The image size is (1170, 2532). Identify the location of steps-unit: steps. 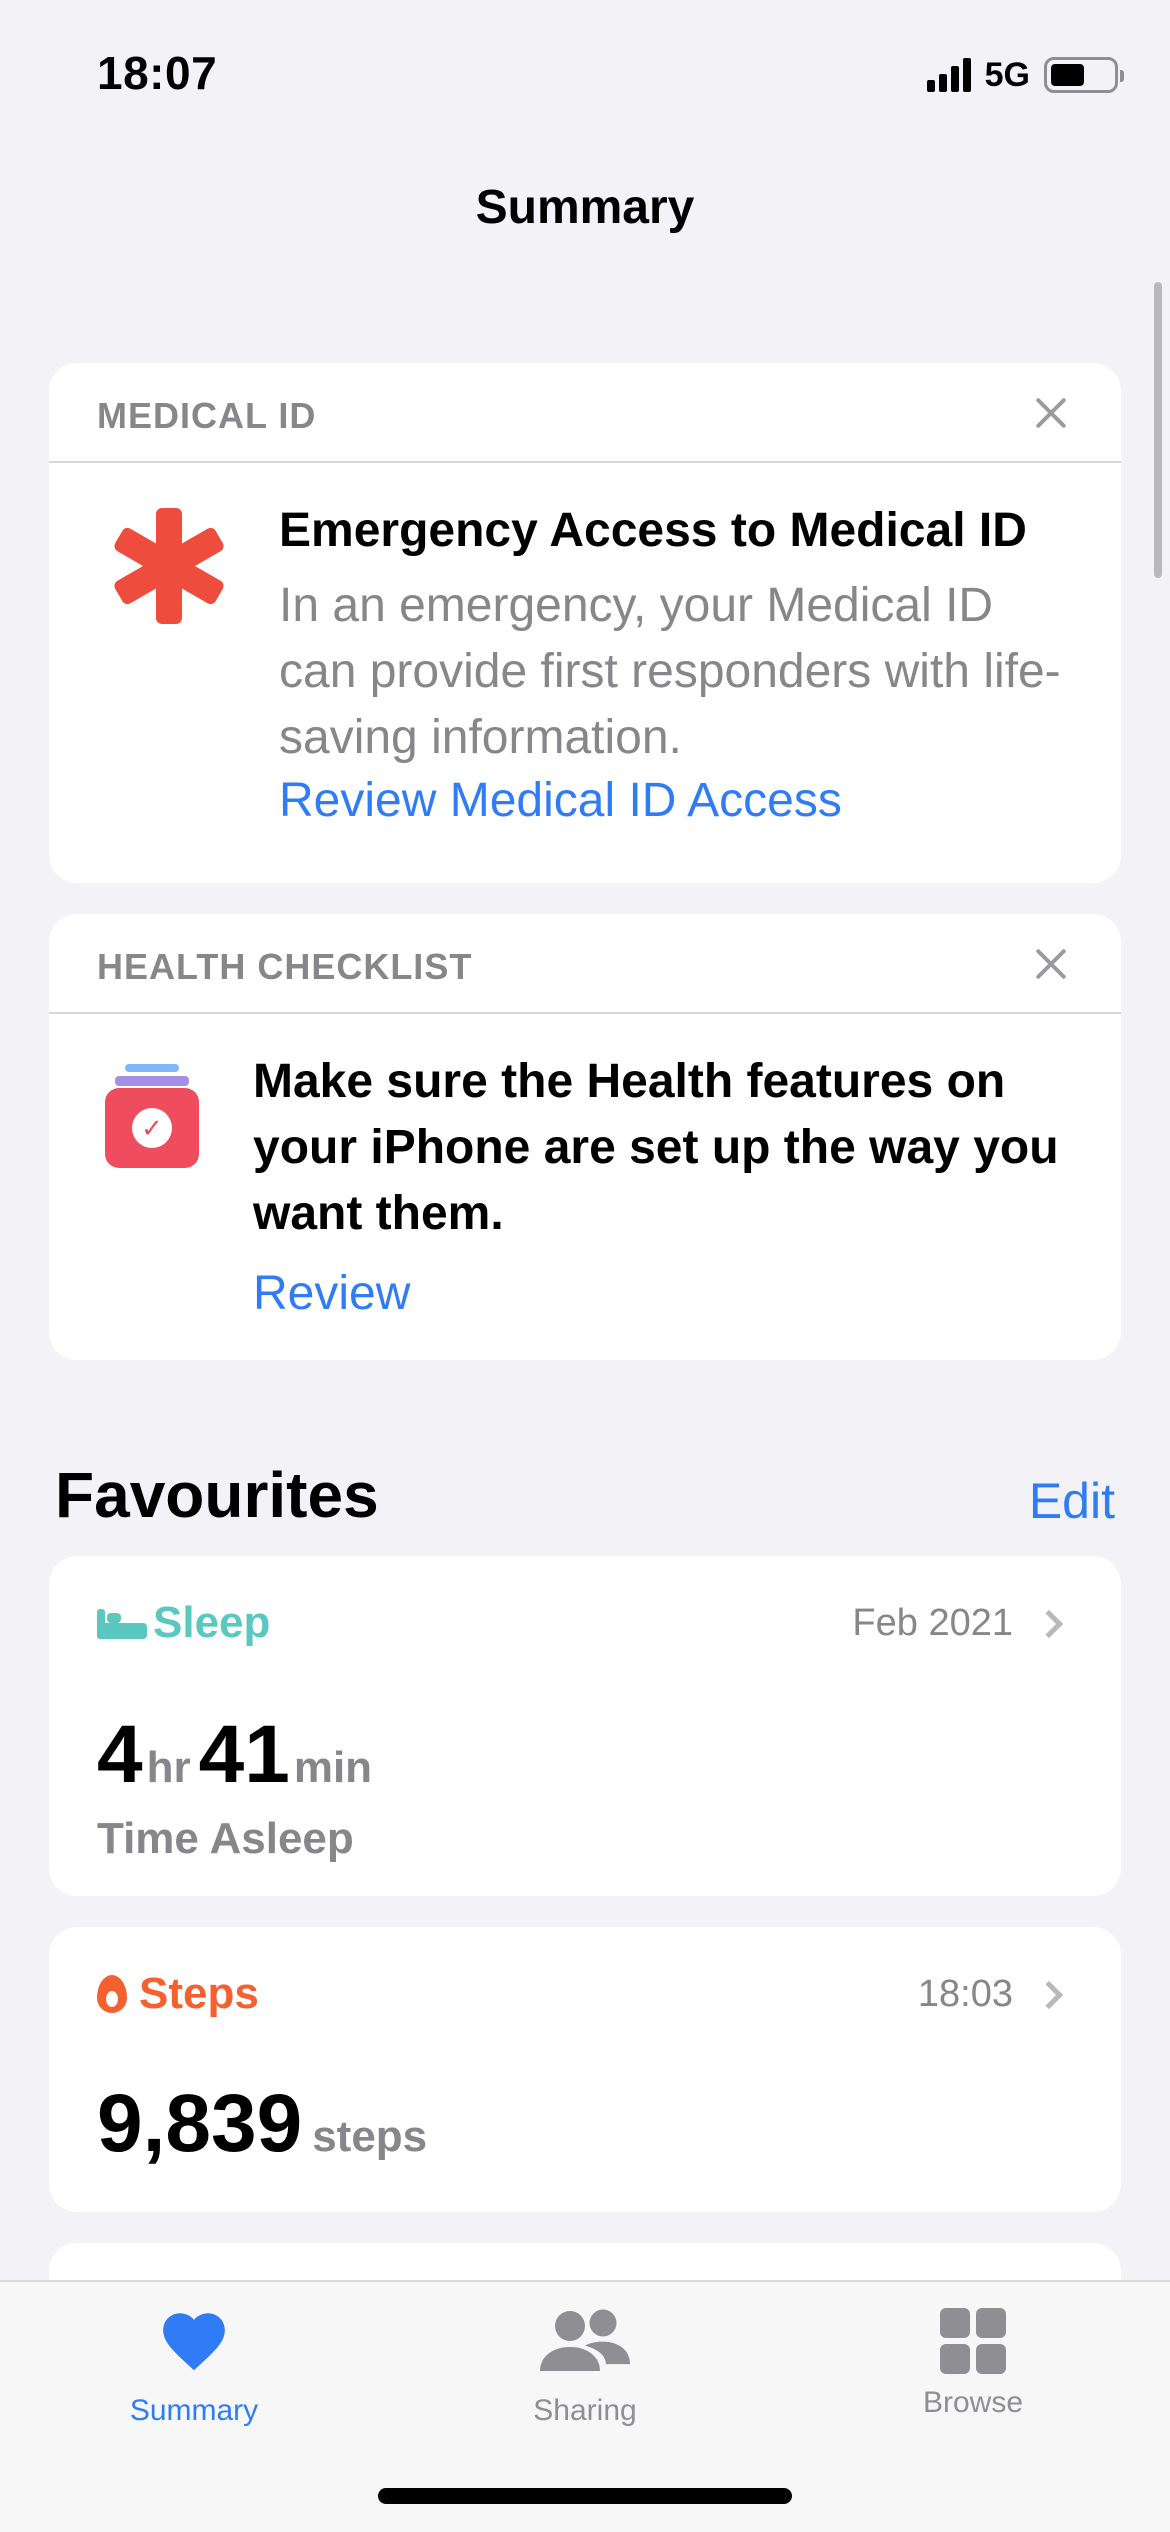
(370, 2136).